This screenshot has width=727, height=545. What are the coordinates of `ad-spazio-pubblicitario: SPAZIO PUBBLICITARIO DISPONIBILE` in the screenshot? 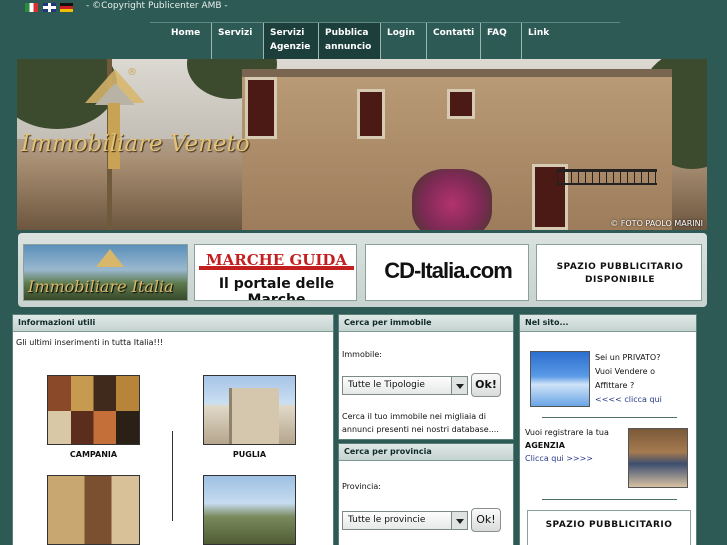 It's located at (619, 272).